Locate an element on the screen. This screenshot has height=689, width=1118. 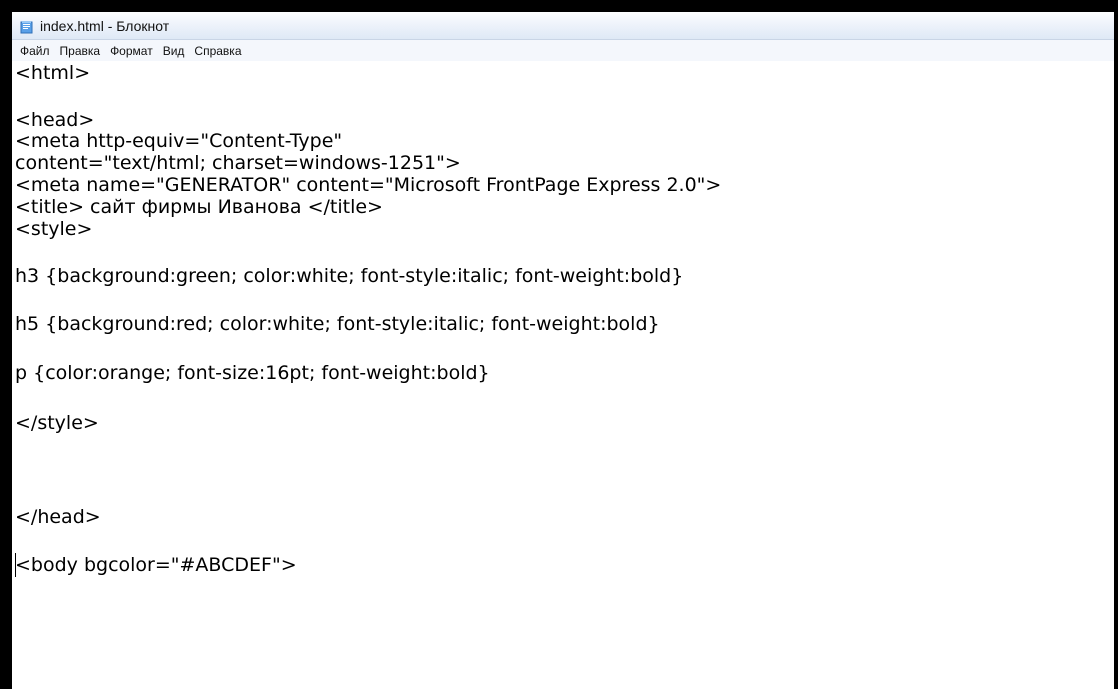
code-line: <head> is located at coordinates (55, 120).